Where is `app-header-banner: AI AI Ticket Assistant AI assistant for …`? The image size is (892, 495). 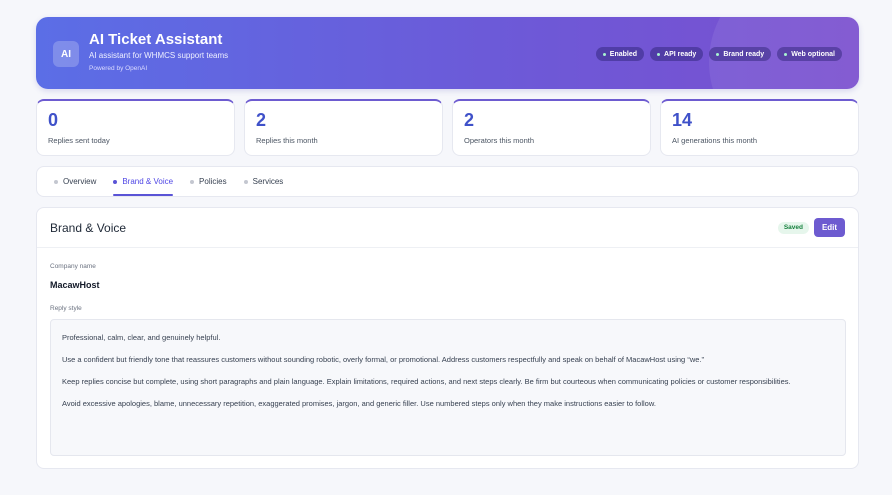
app-header-banner: AI AI Ticket Assistant AI assistant for … is located at coordinates (447, 53).